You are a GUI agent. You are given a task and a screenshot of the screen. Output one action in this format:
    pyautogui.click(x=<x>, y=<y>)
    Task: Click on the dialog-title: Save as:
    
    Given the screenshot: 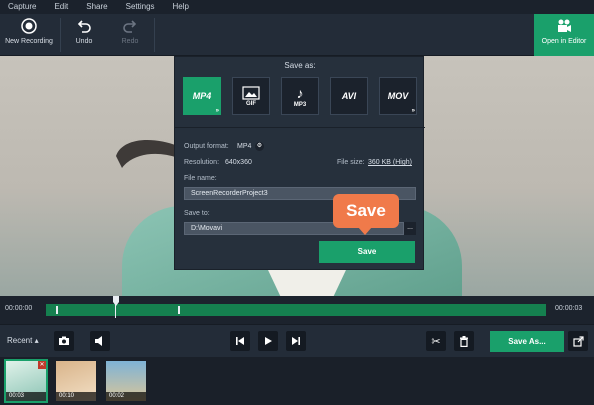 What is the action you would take?
    pyautogui.click(x=300, y=65)
    